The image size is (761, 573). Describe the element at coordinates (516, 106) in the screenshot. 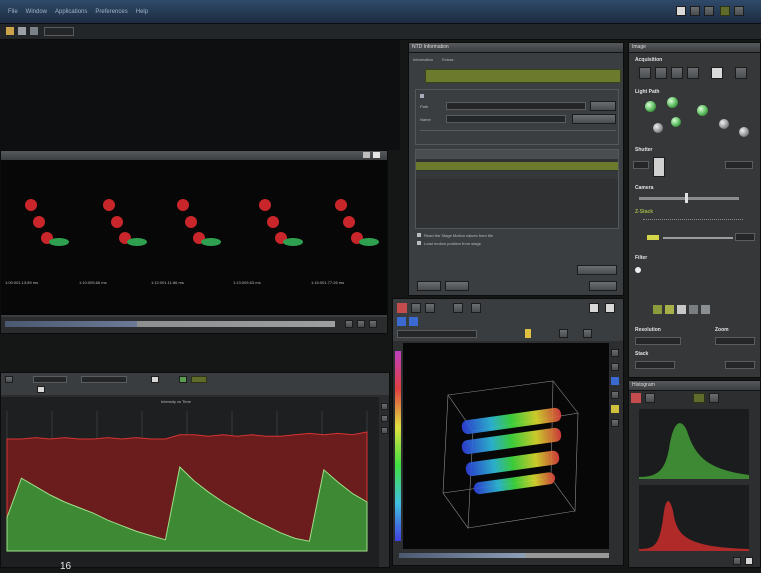

I see `path-input` at that location.